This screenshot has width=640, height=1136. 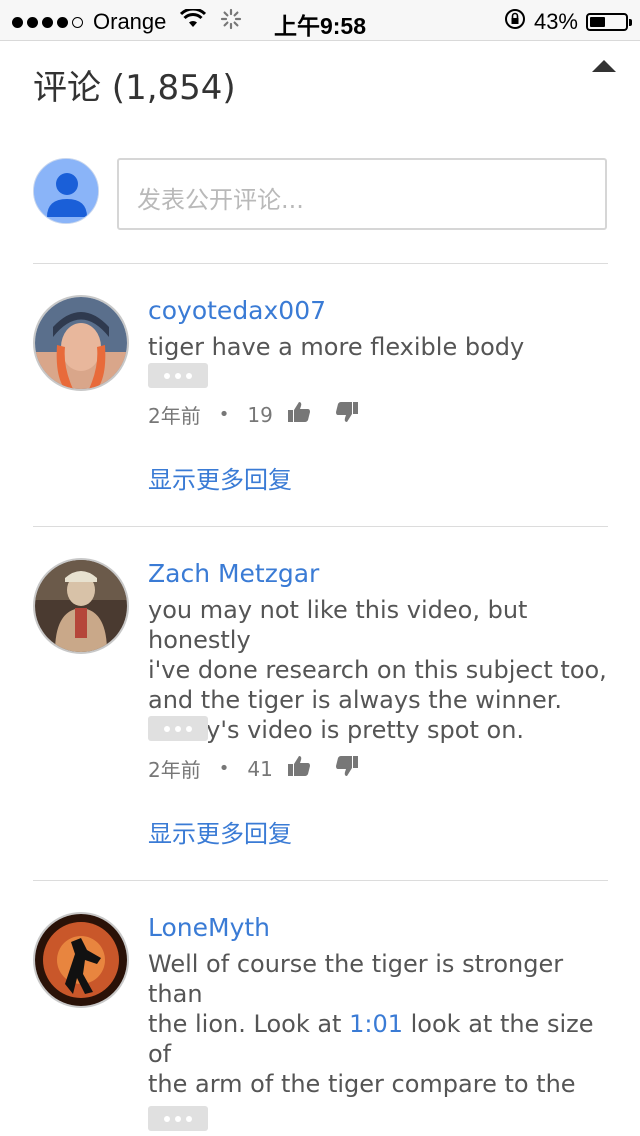 I want to click on comment-author: Zach Metzgar, so click(x=233, y=573).